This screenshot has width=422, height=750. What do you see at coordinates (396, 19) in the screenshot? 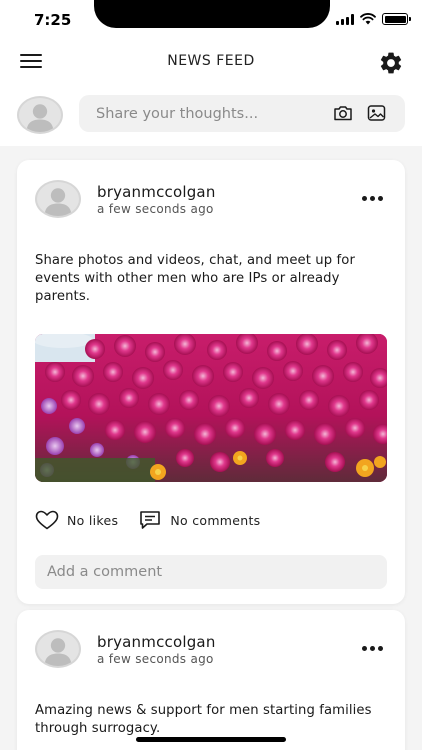
I see `battery-icon` at bounding box center [396, 19].